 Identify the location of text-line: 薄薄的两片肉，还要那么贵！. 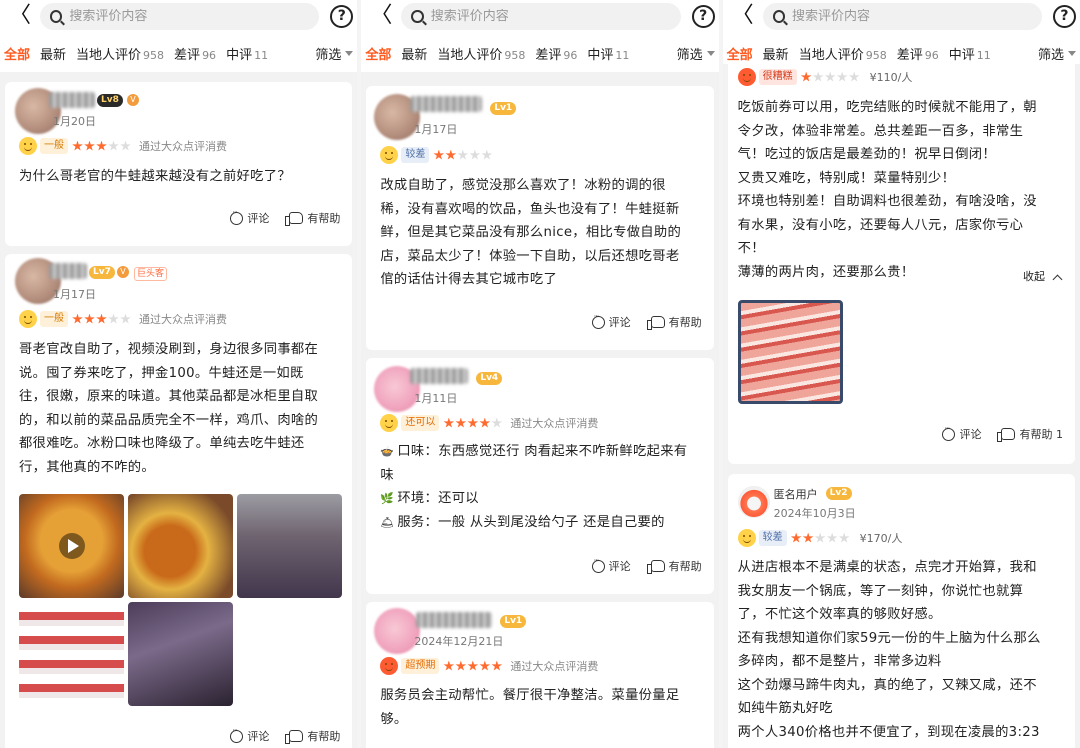
(826, 272).